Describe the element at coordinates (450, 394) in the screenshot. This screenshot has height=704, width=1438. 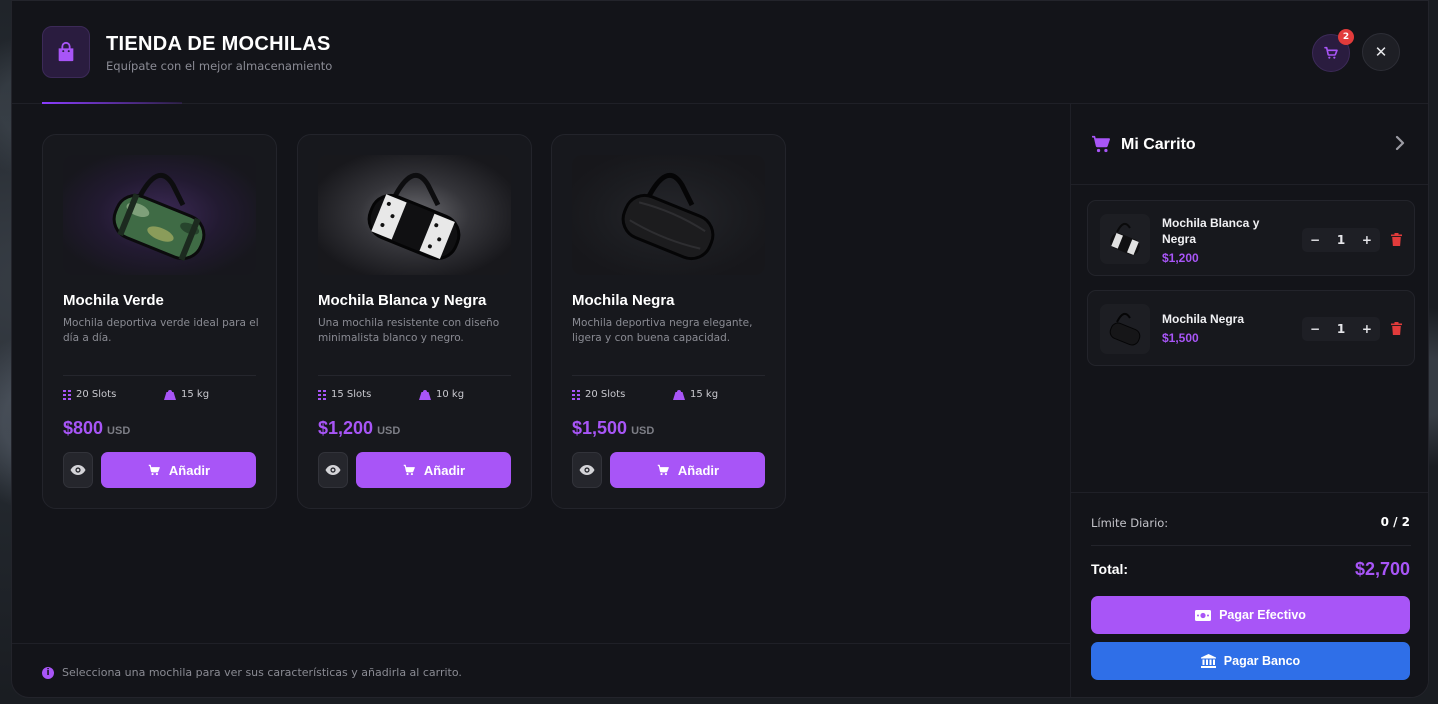
I see `weight-label: 10 kg` at that location.